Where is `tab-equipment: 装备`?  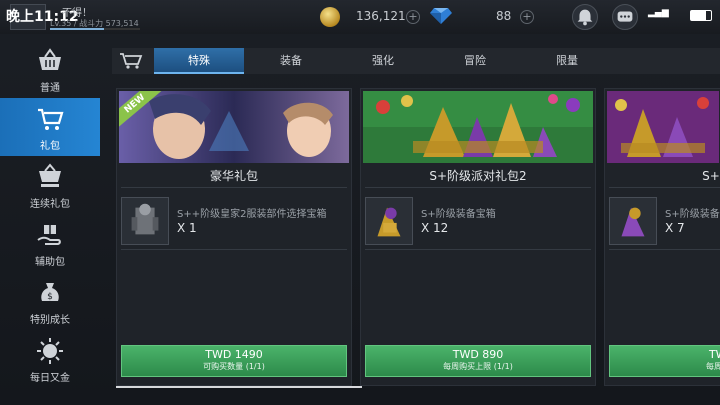
tab-equipment: 装备 is located at coordinates (291, 61).